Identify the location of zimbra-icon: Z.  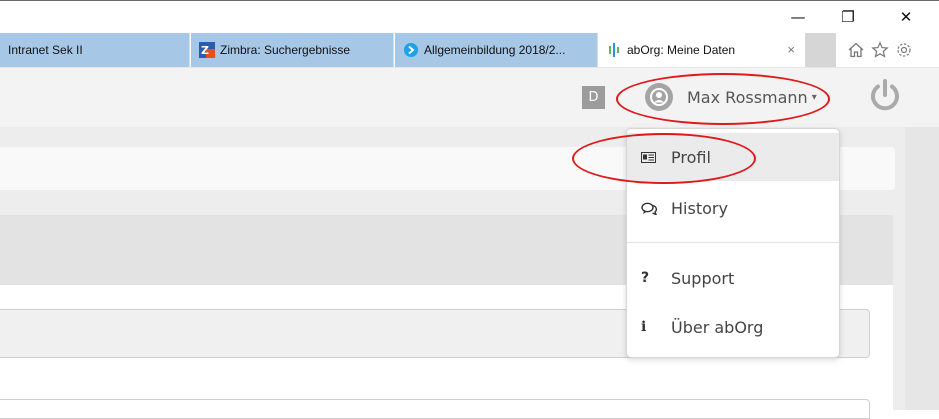
(207, 50).